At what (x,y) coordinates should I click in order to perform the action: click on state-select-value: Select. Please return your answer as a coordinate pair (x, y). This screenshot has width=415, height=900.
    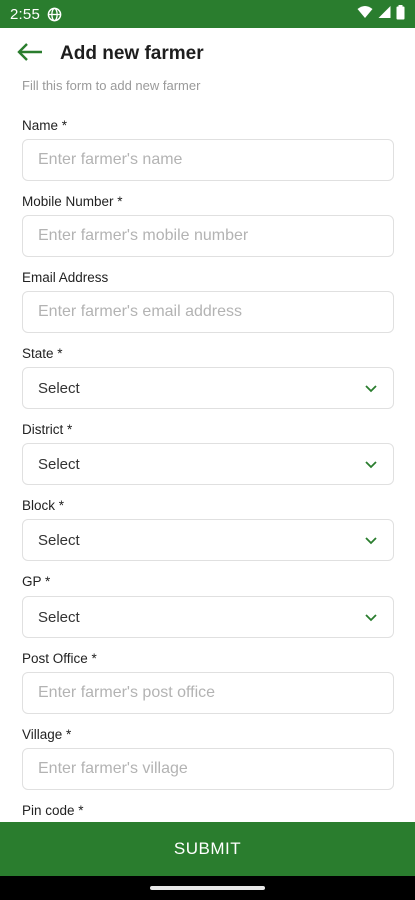
    Looking at the image, I should click on (59, 388).